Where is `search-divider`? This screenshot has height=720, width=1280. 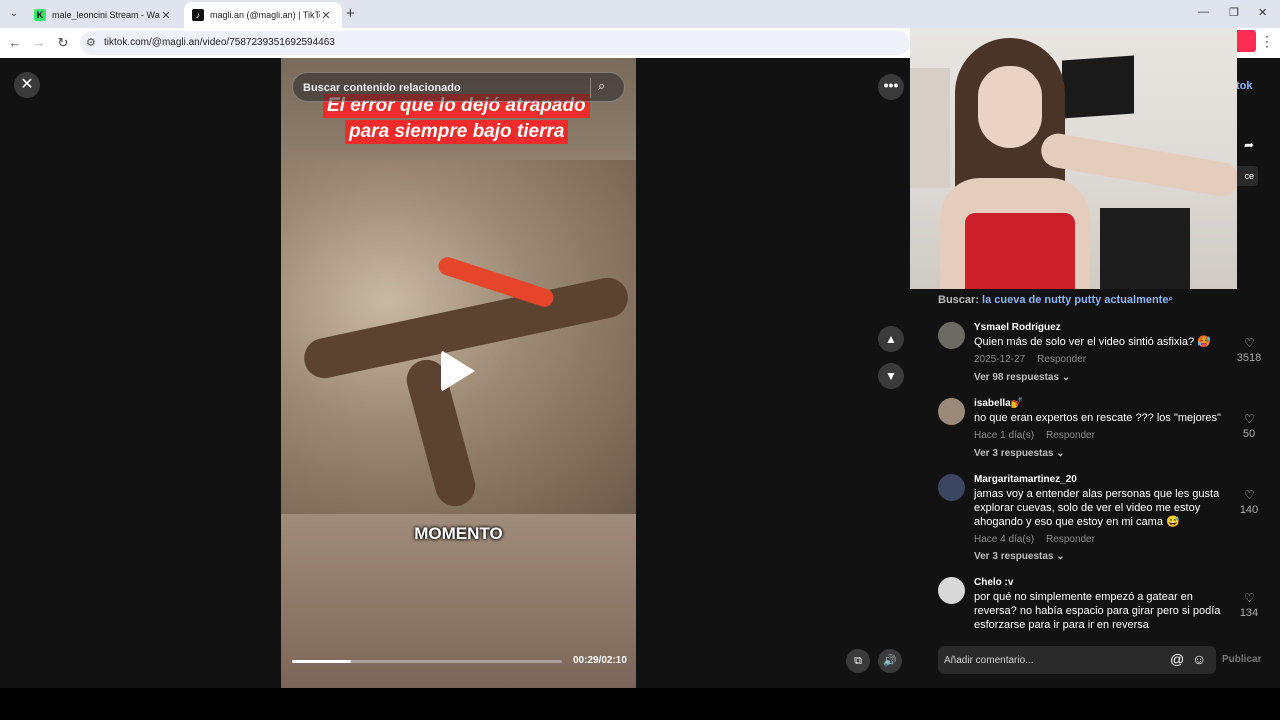
search-divider is located at coordinates (590, 88).